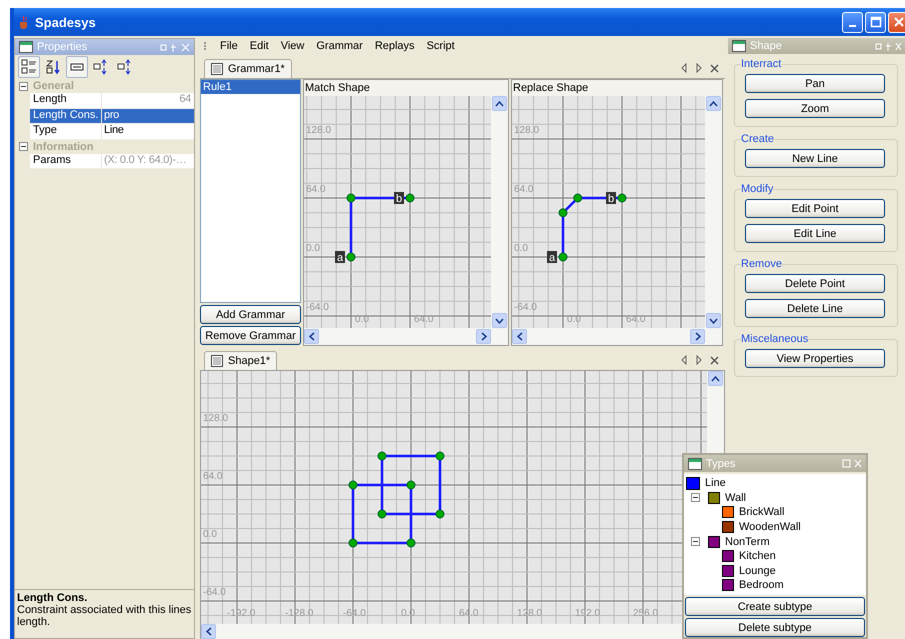 The image size is (905, 639). Describe the element at coordinates (104, 616) in the screenshot. I see `description-text: Constraint associated with this lines length.` at that location.